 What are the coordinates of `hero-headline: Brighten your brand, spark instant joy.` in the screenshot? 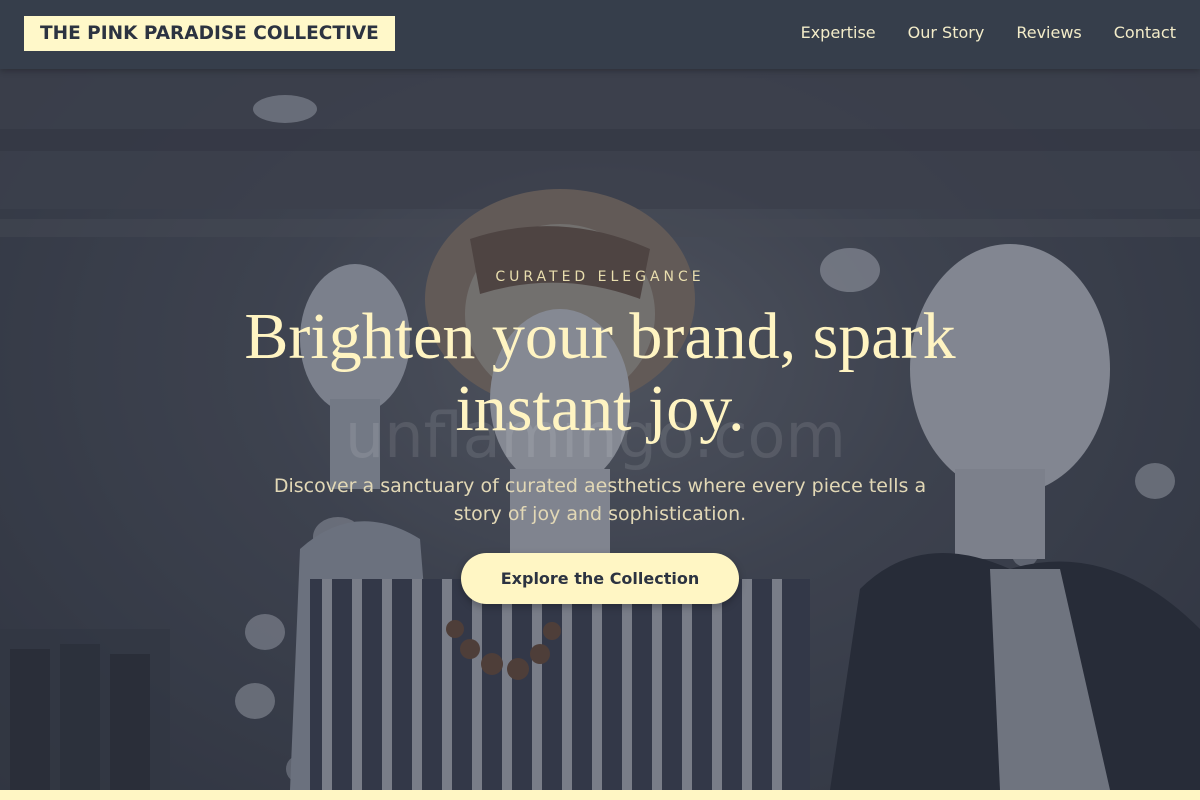 It's located at (600, 372).